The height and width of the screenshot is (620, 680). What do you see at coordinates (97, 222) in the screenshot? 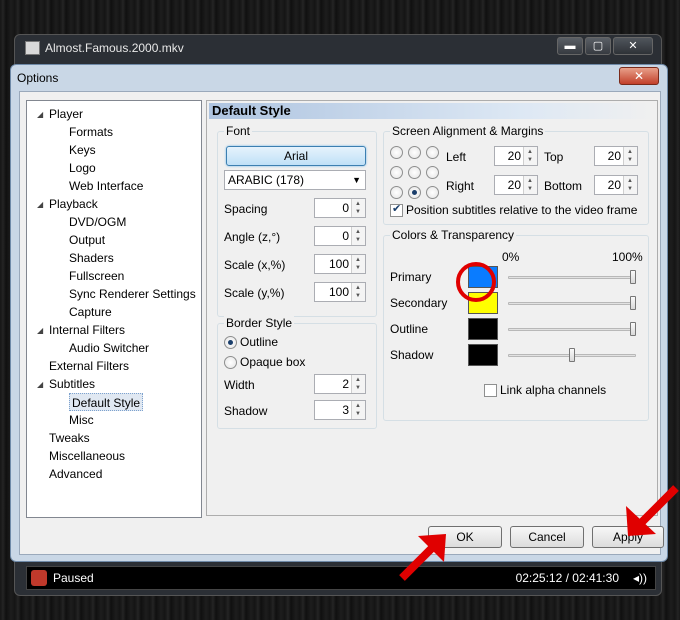
I see `tree-item: DVD/OGM` at bounding box center [97, 222].